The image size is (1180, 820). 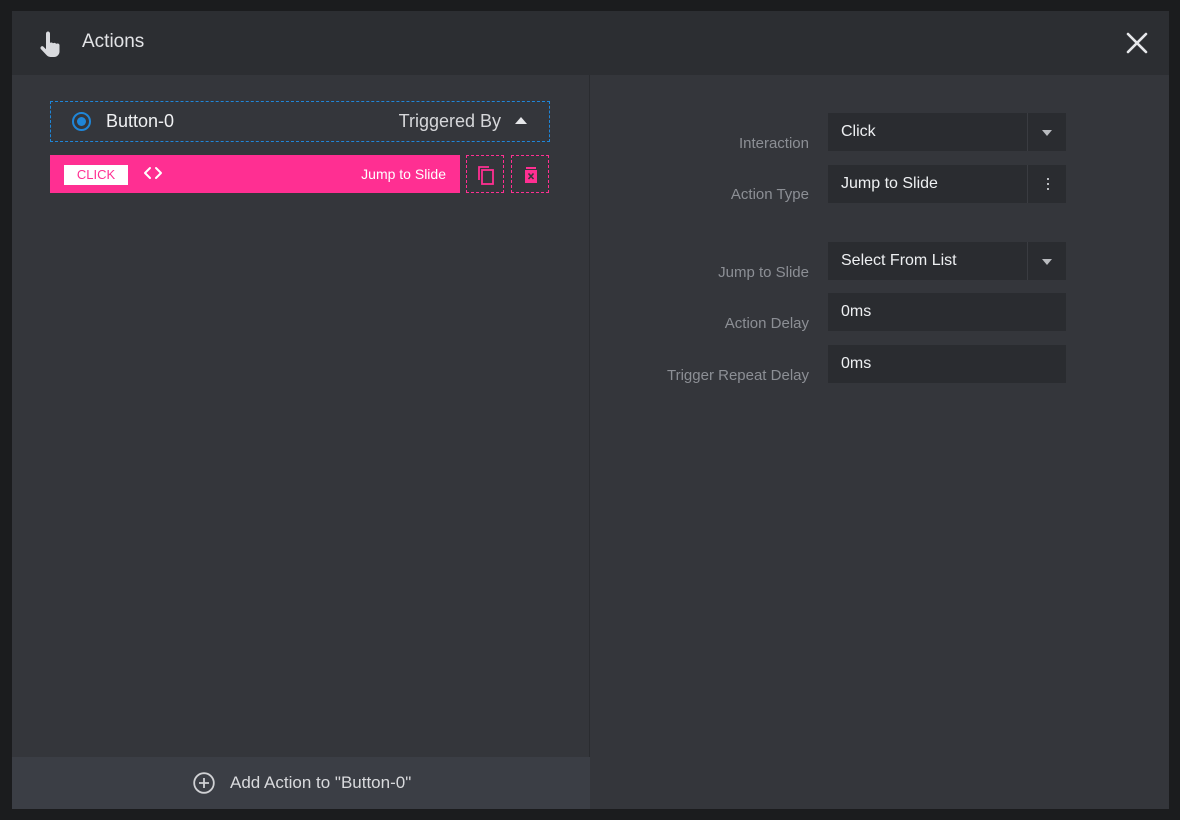 What do you see at coordinates (300, 121) in the screenshot?
I see `trigger-row: Button-0 Triggered By` at bounding box center [300, 121].